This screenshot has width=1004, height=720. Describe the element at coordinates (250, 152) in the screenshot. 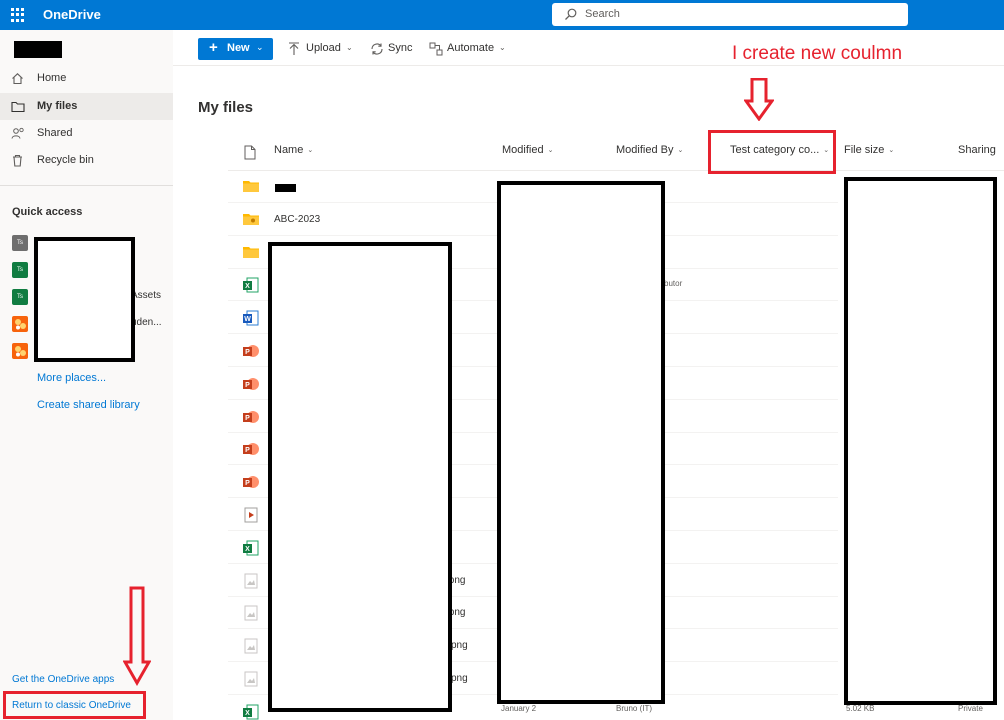

I see `file-type-header-icon` at that location.